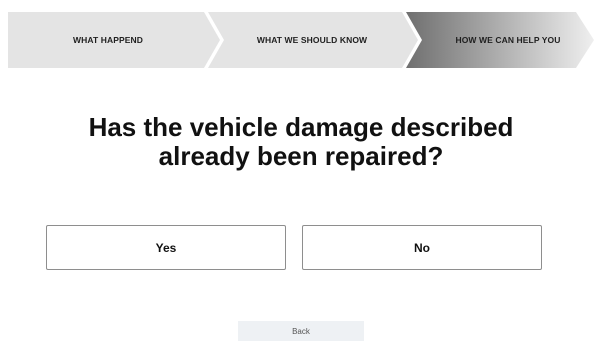 The image size is (602, 341). I want to click on question-line-1: Has the vehicle damage described, so click(301, 127).